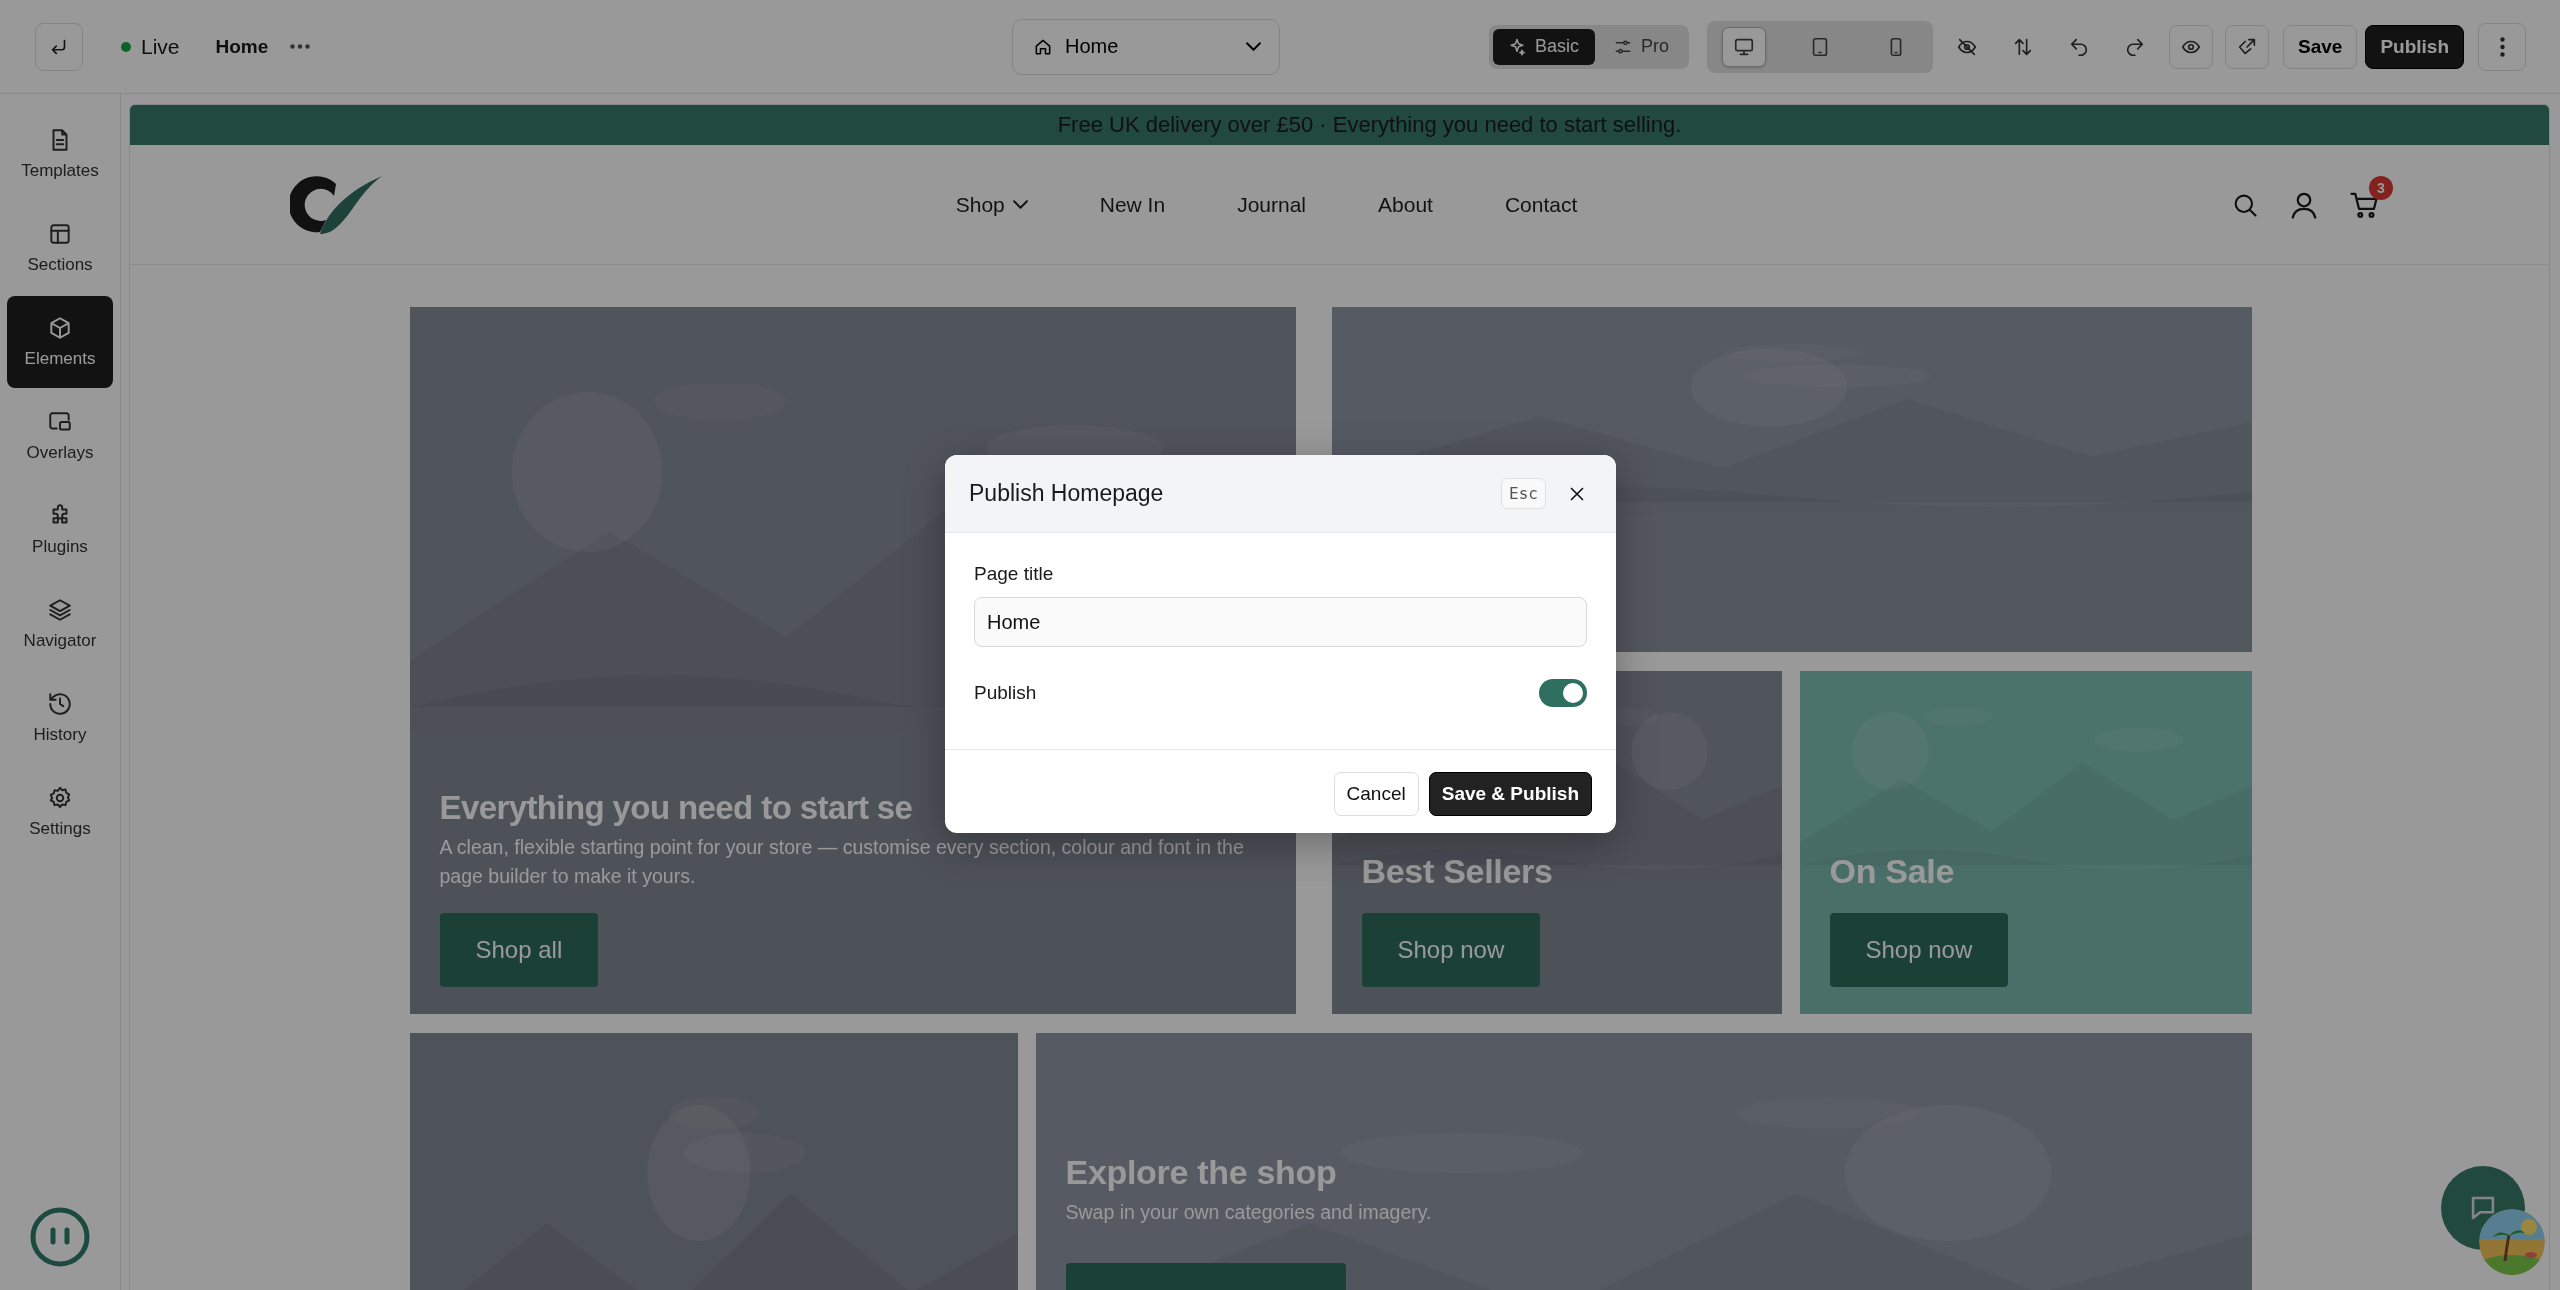  I want to click on preview-button, so click(2191, 46).